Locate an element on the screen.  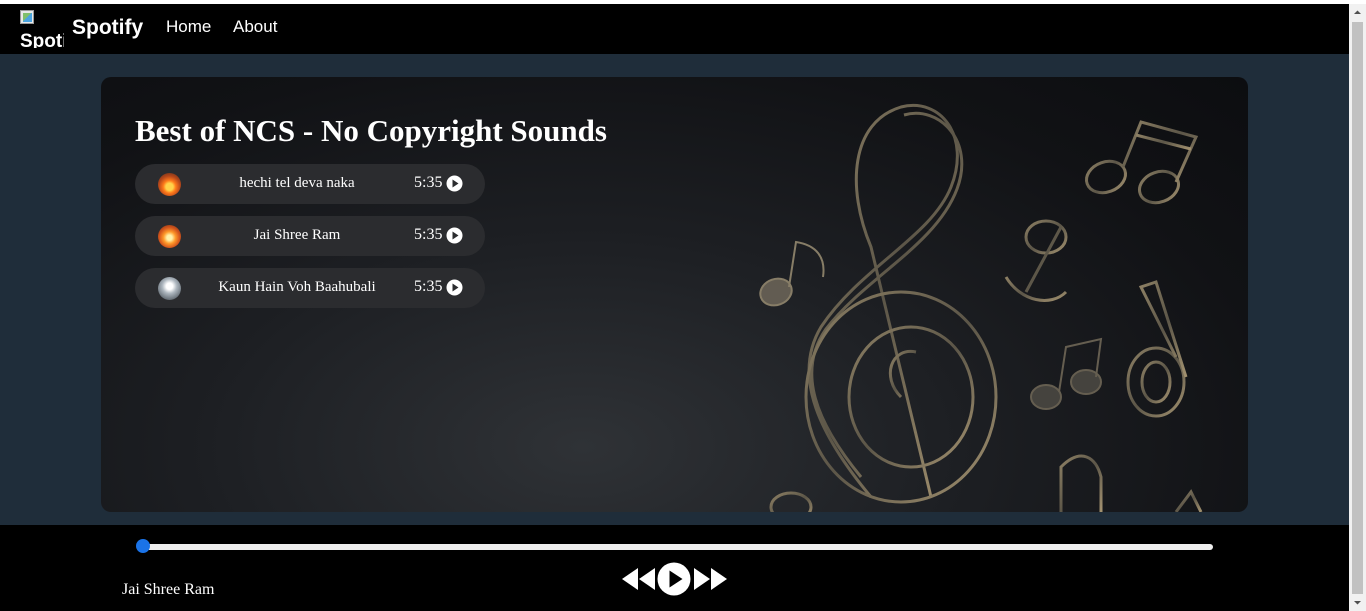
now-playing-title: Jai Shree Ram is located at coordinates (168, 589).